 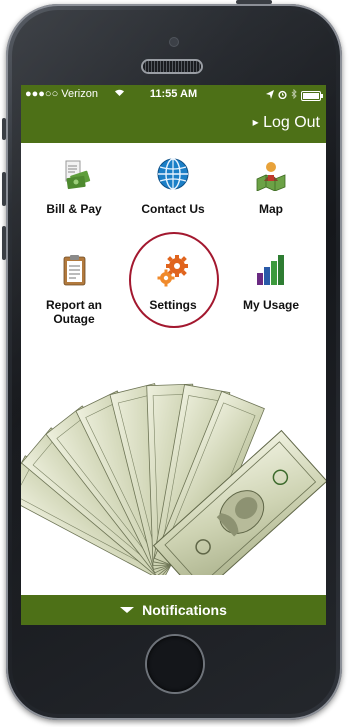 What do you see at coordinates (4, 129) in the screenshot?
I see `mute-switch` at bounding box center [4, 129].